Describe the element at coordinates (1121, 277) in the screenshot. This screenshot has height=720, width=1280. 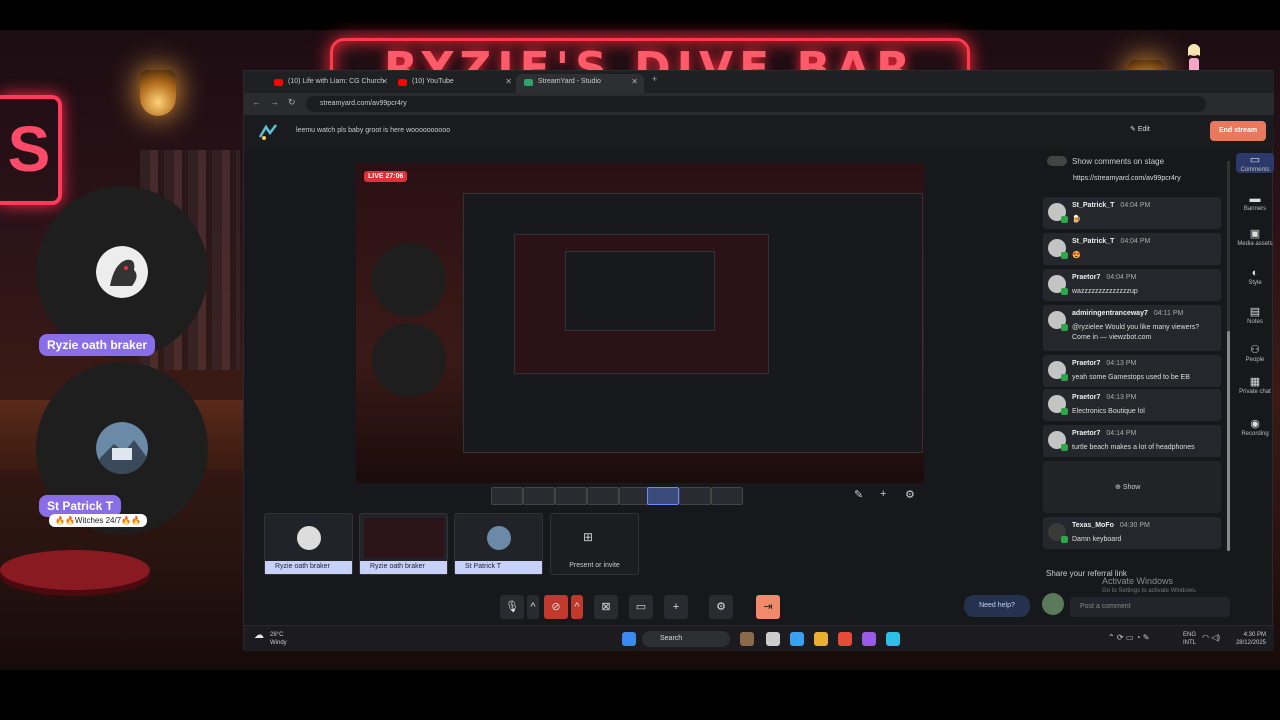
I see `chat-time: 04:04 PM` at that location.